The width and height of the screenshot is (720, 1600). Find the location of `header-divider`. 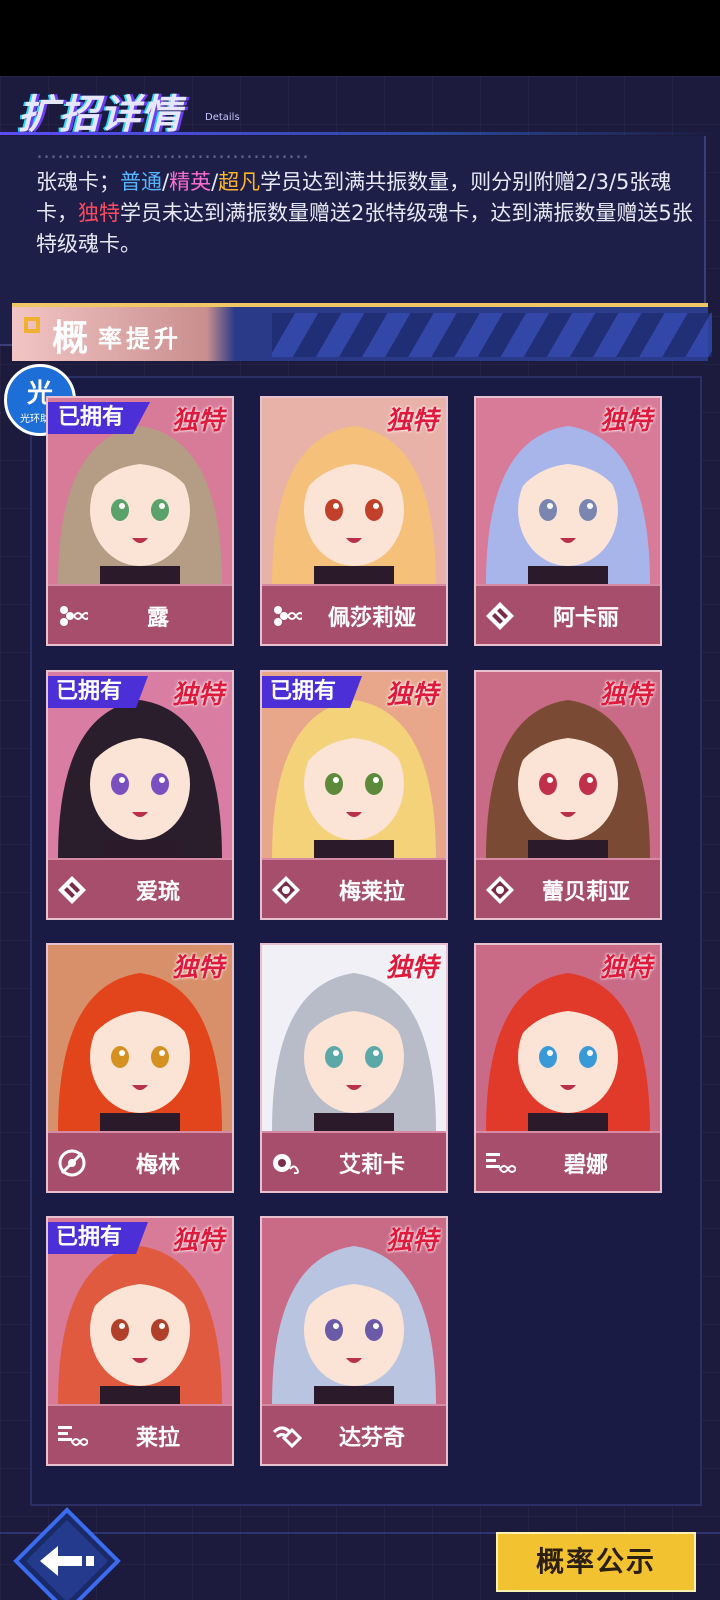

header-divider is located at coordinates (360, 133).